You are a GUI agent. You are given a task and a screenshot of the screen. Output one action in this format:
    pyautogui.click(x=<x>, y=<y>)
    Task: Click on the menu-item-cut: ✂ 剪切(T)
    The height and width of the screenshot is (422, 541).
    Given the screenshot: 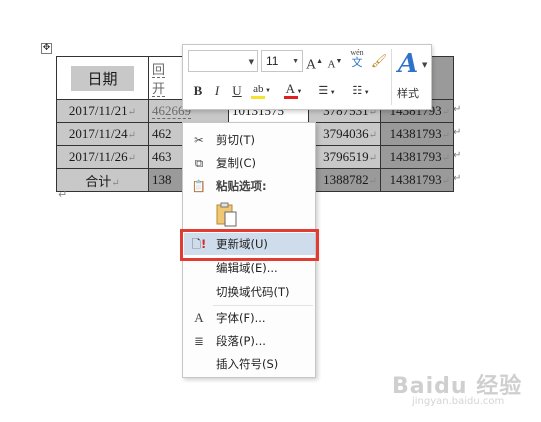 What is the action you would take?
    pyautogui.click(x=249, y=140)
    